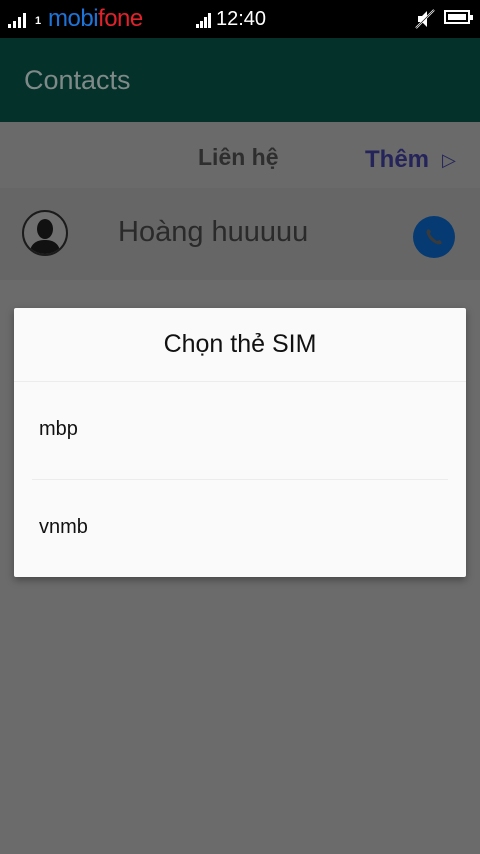 Image resolution: width=480 pixels, height=854 pixels. What do you see at coordinates (95, 18) in the screenshot?
I see `carrier-logo: mobifone` at bounding box center [95, 18].